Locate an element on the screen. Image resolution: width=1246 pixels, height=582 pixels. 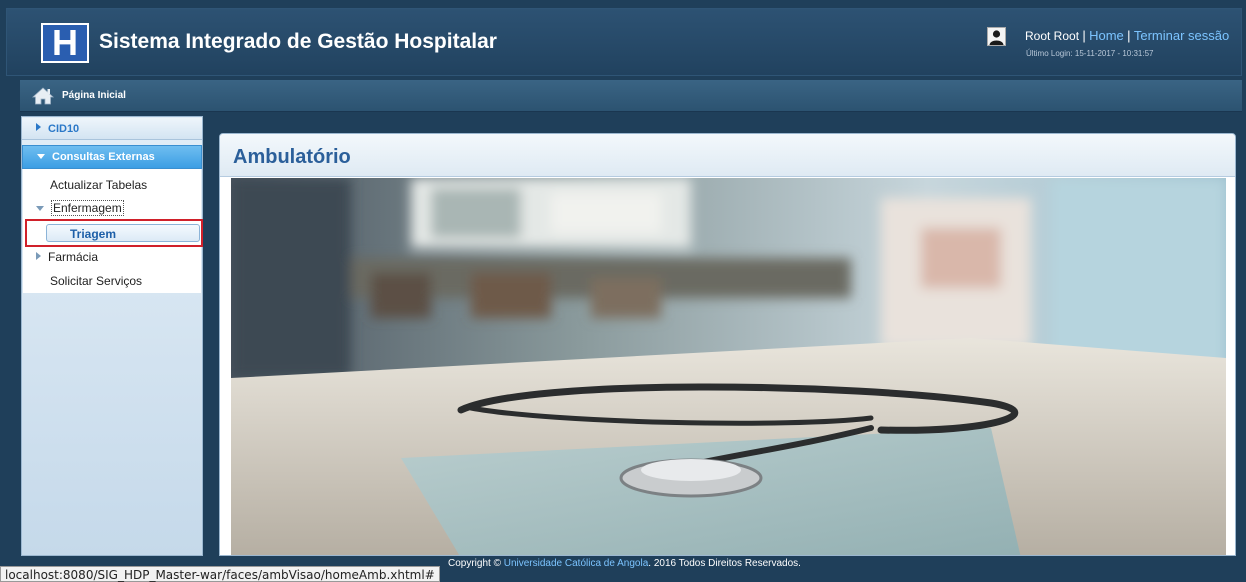
user-info: Root Root | Home | Terminar sessão is located at coordinates (1127, 35).